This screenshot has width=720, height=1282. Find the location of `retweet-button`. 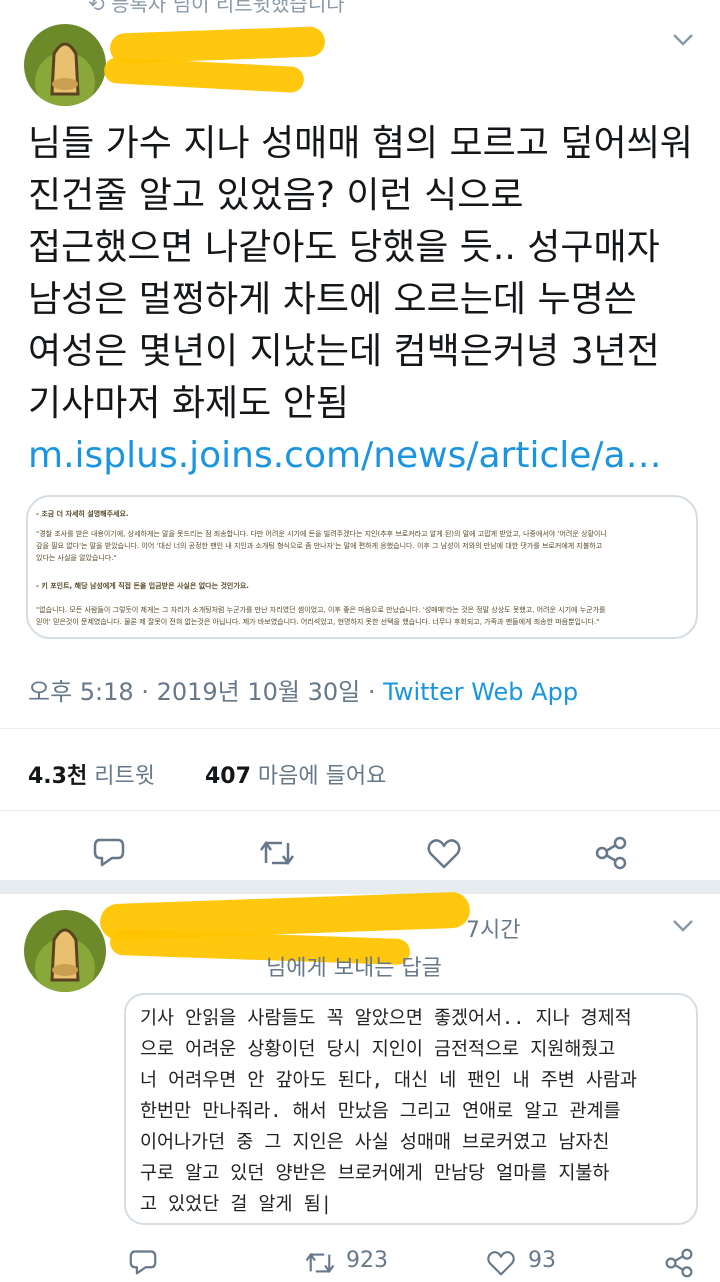

retweet-button is located at coordinates (277, 855).